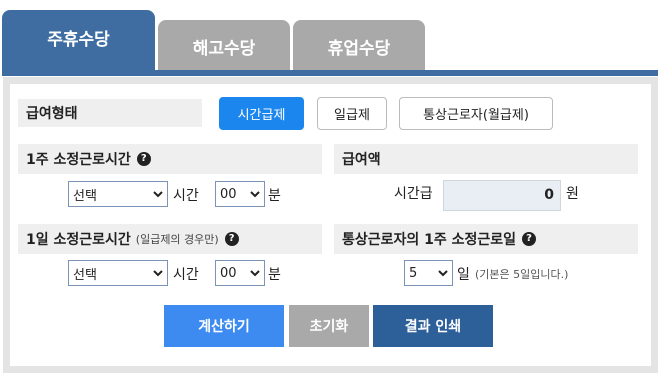 The image size is (658, 375). Describe the element at coordinates (228, 194) in the screenshot. I see `weekly-minutes-select-value: 00` at that location.